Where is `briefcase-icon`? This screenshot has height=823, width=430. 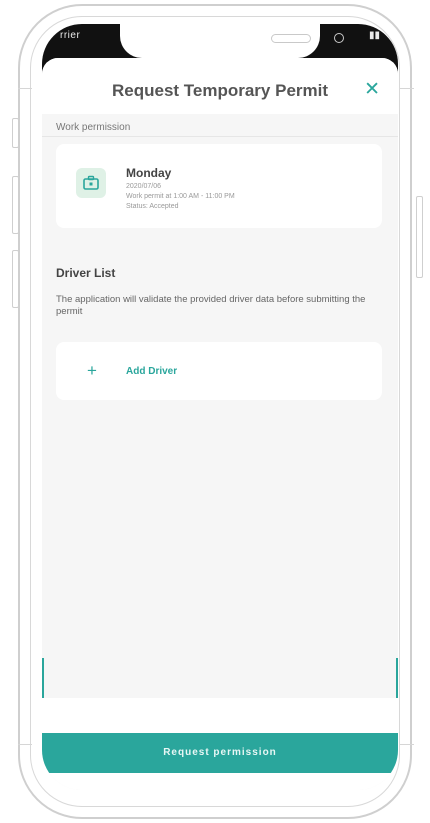 briefcase-icon is located at coordinates (91, 183).